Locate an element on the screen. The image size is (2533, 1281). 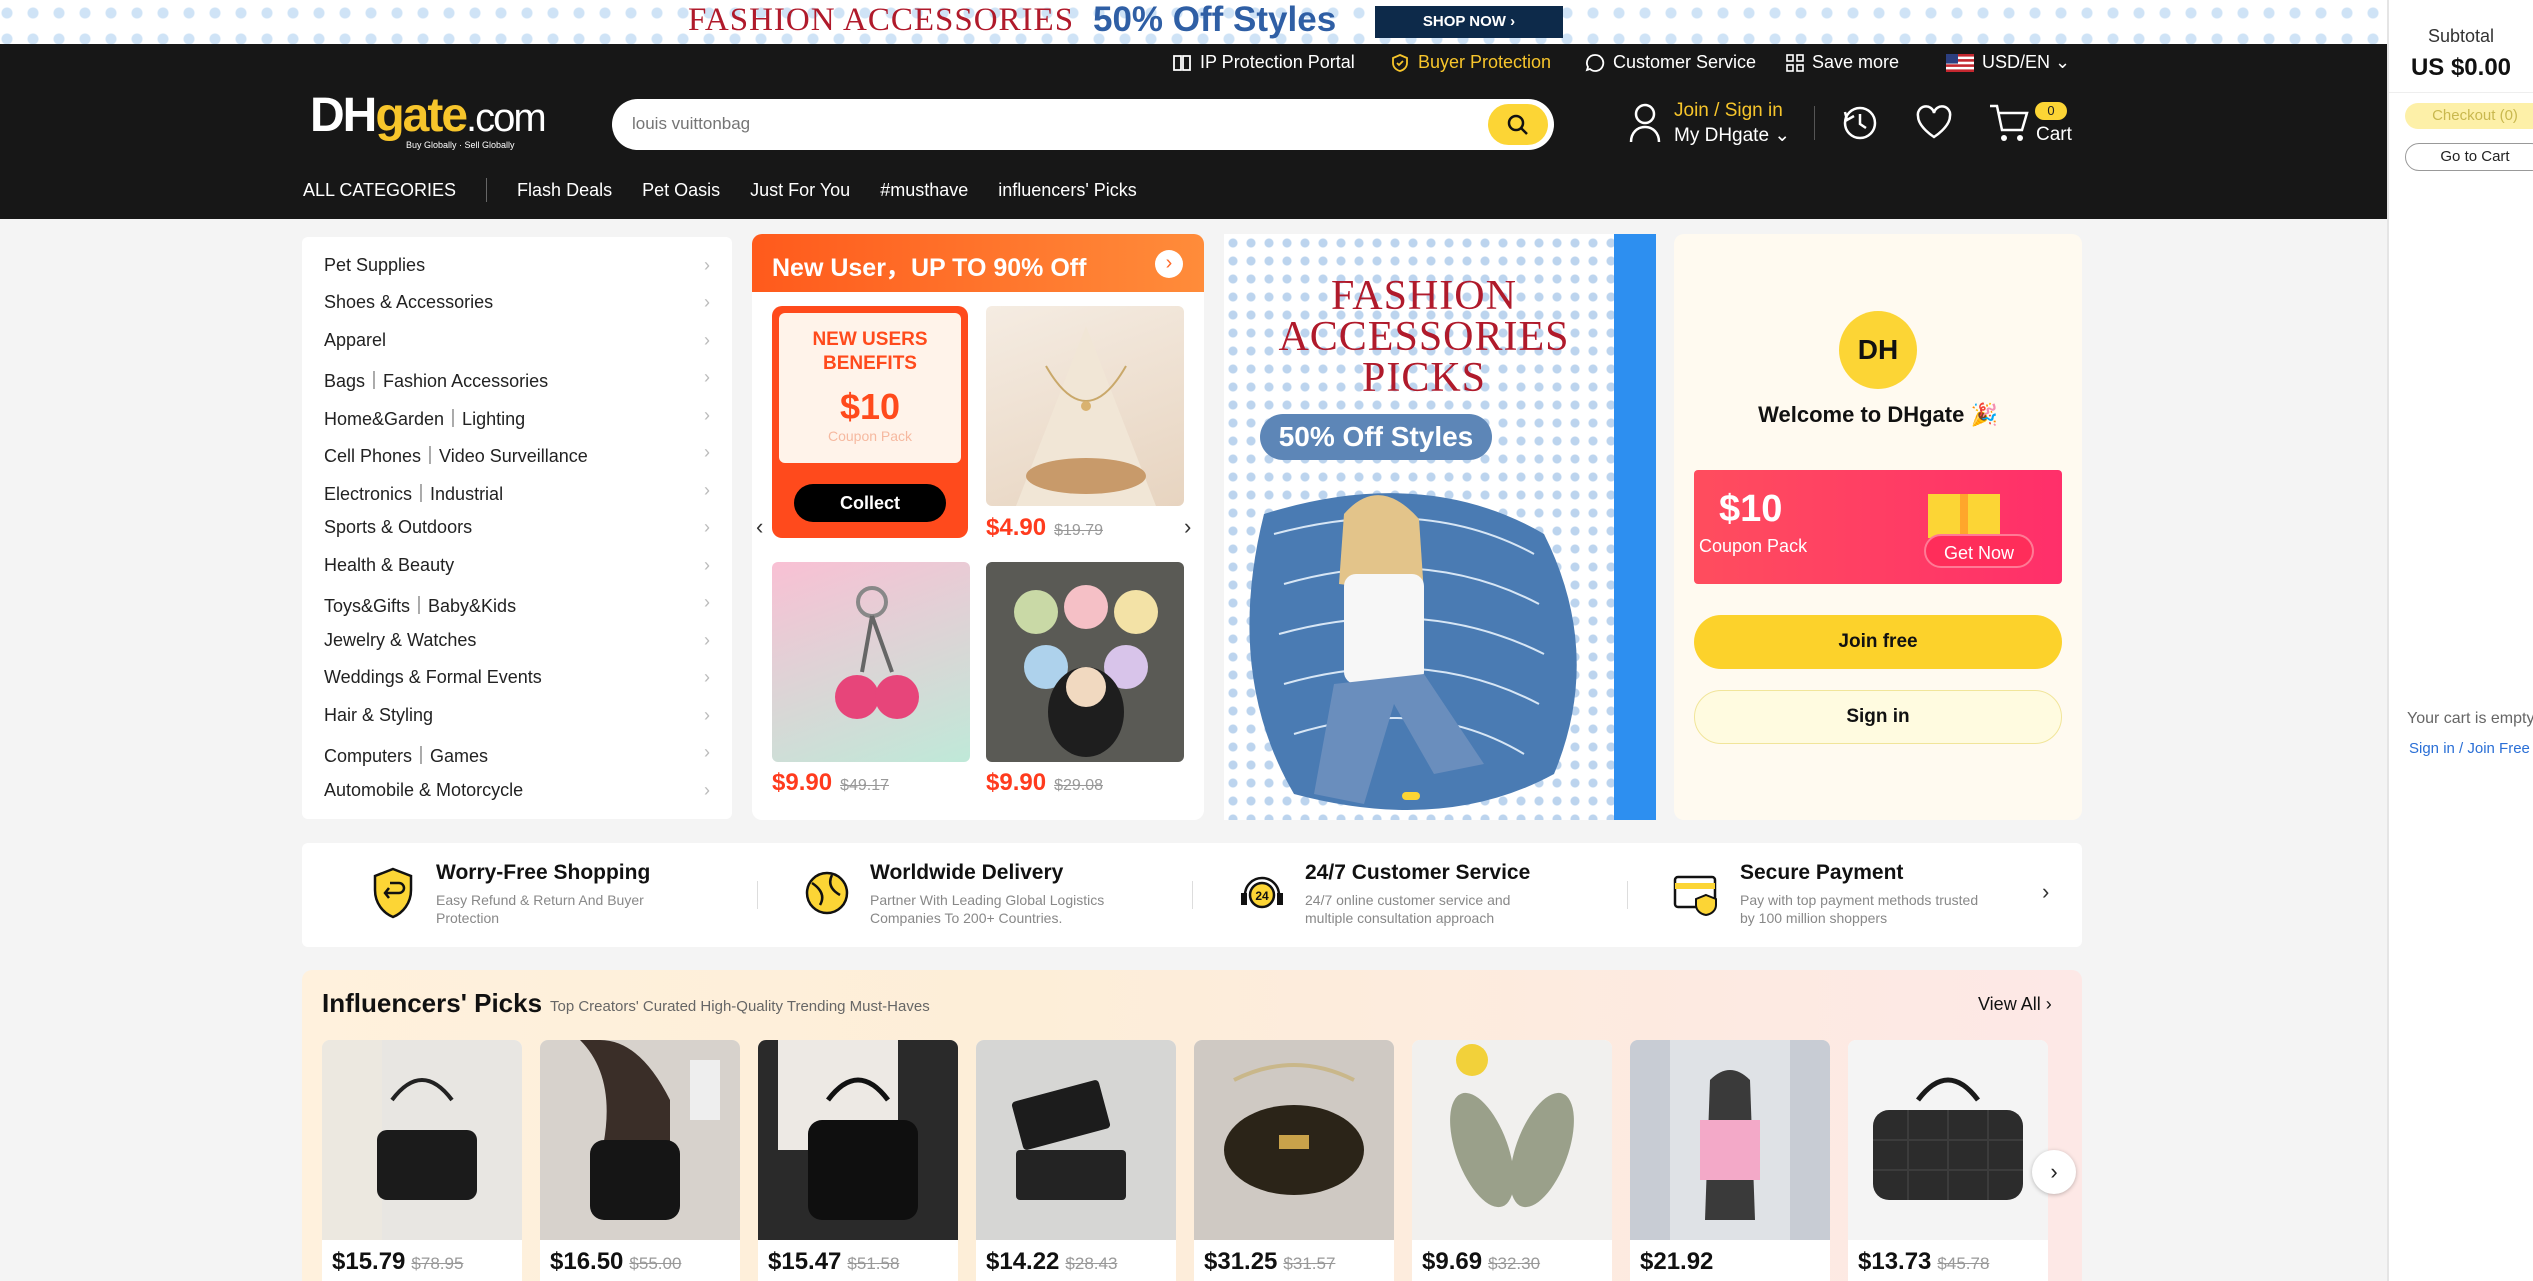
influencers-next-button: › is located at coordinates (2054, 1172).